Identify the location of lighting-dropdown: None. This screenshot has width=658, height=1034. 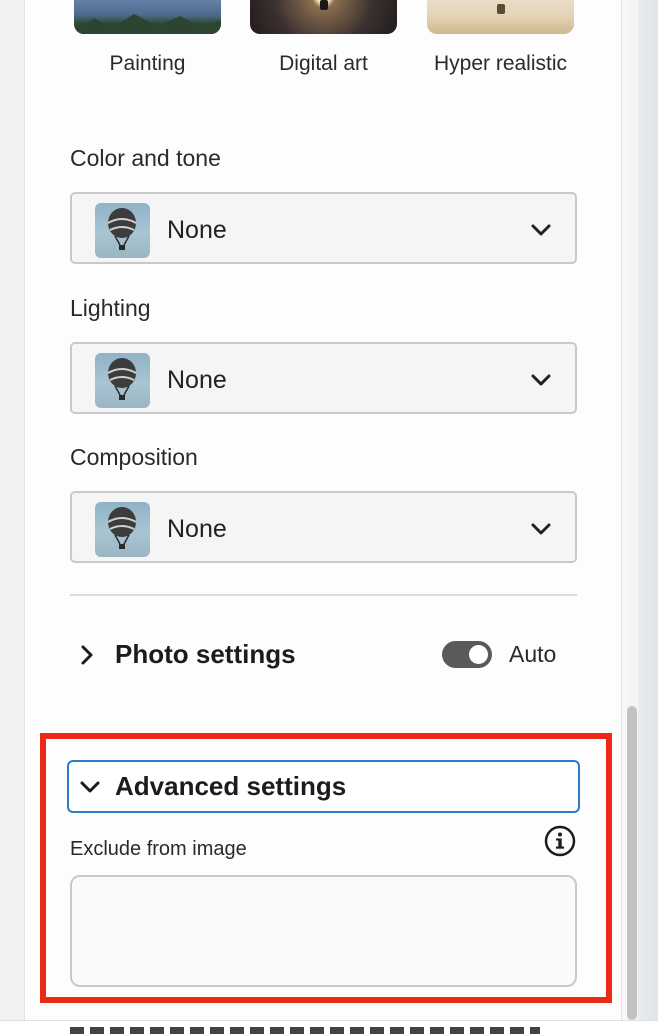
(323, 378).